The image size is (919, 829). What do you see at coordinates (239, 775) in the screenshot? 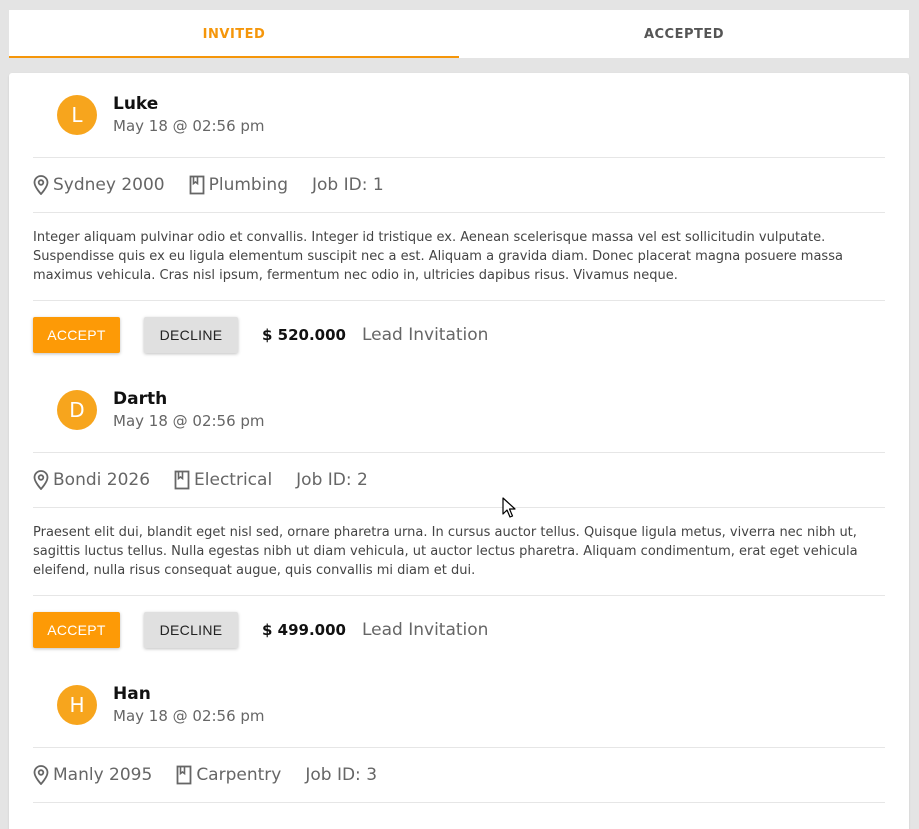
I see `lead-category: Carpentry` at bounding box center [239, 775].